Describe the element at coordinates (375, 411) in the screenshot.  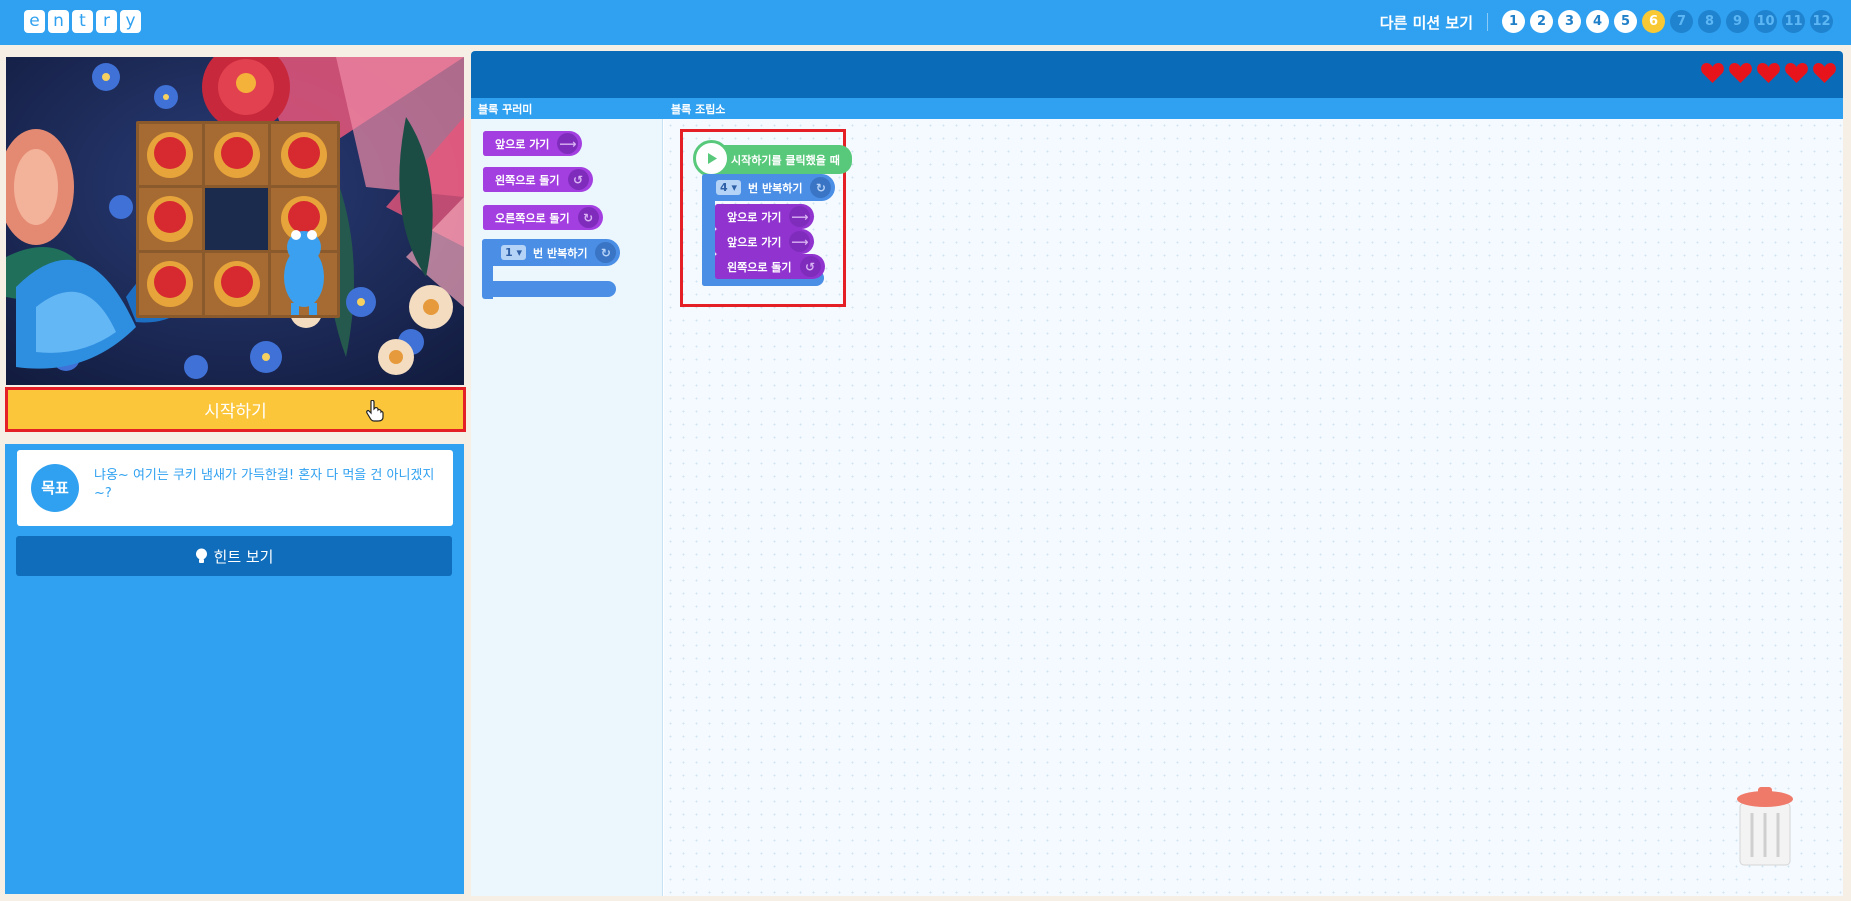
I see `hand-cursor-icon` at that location.